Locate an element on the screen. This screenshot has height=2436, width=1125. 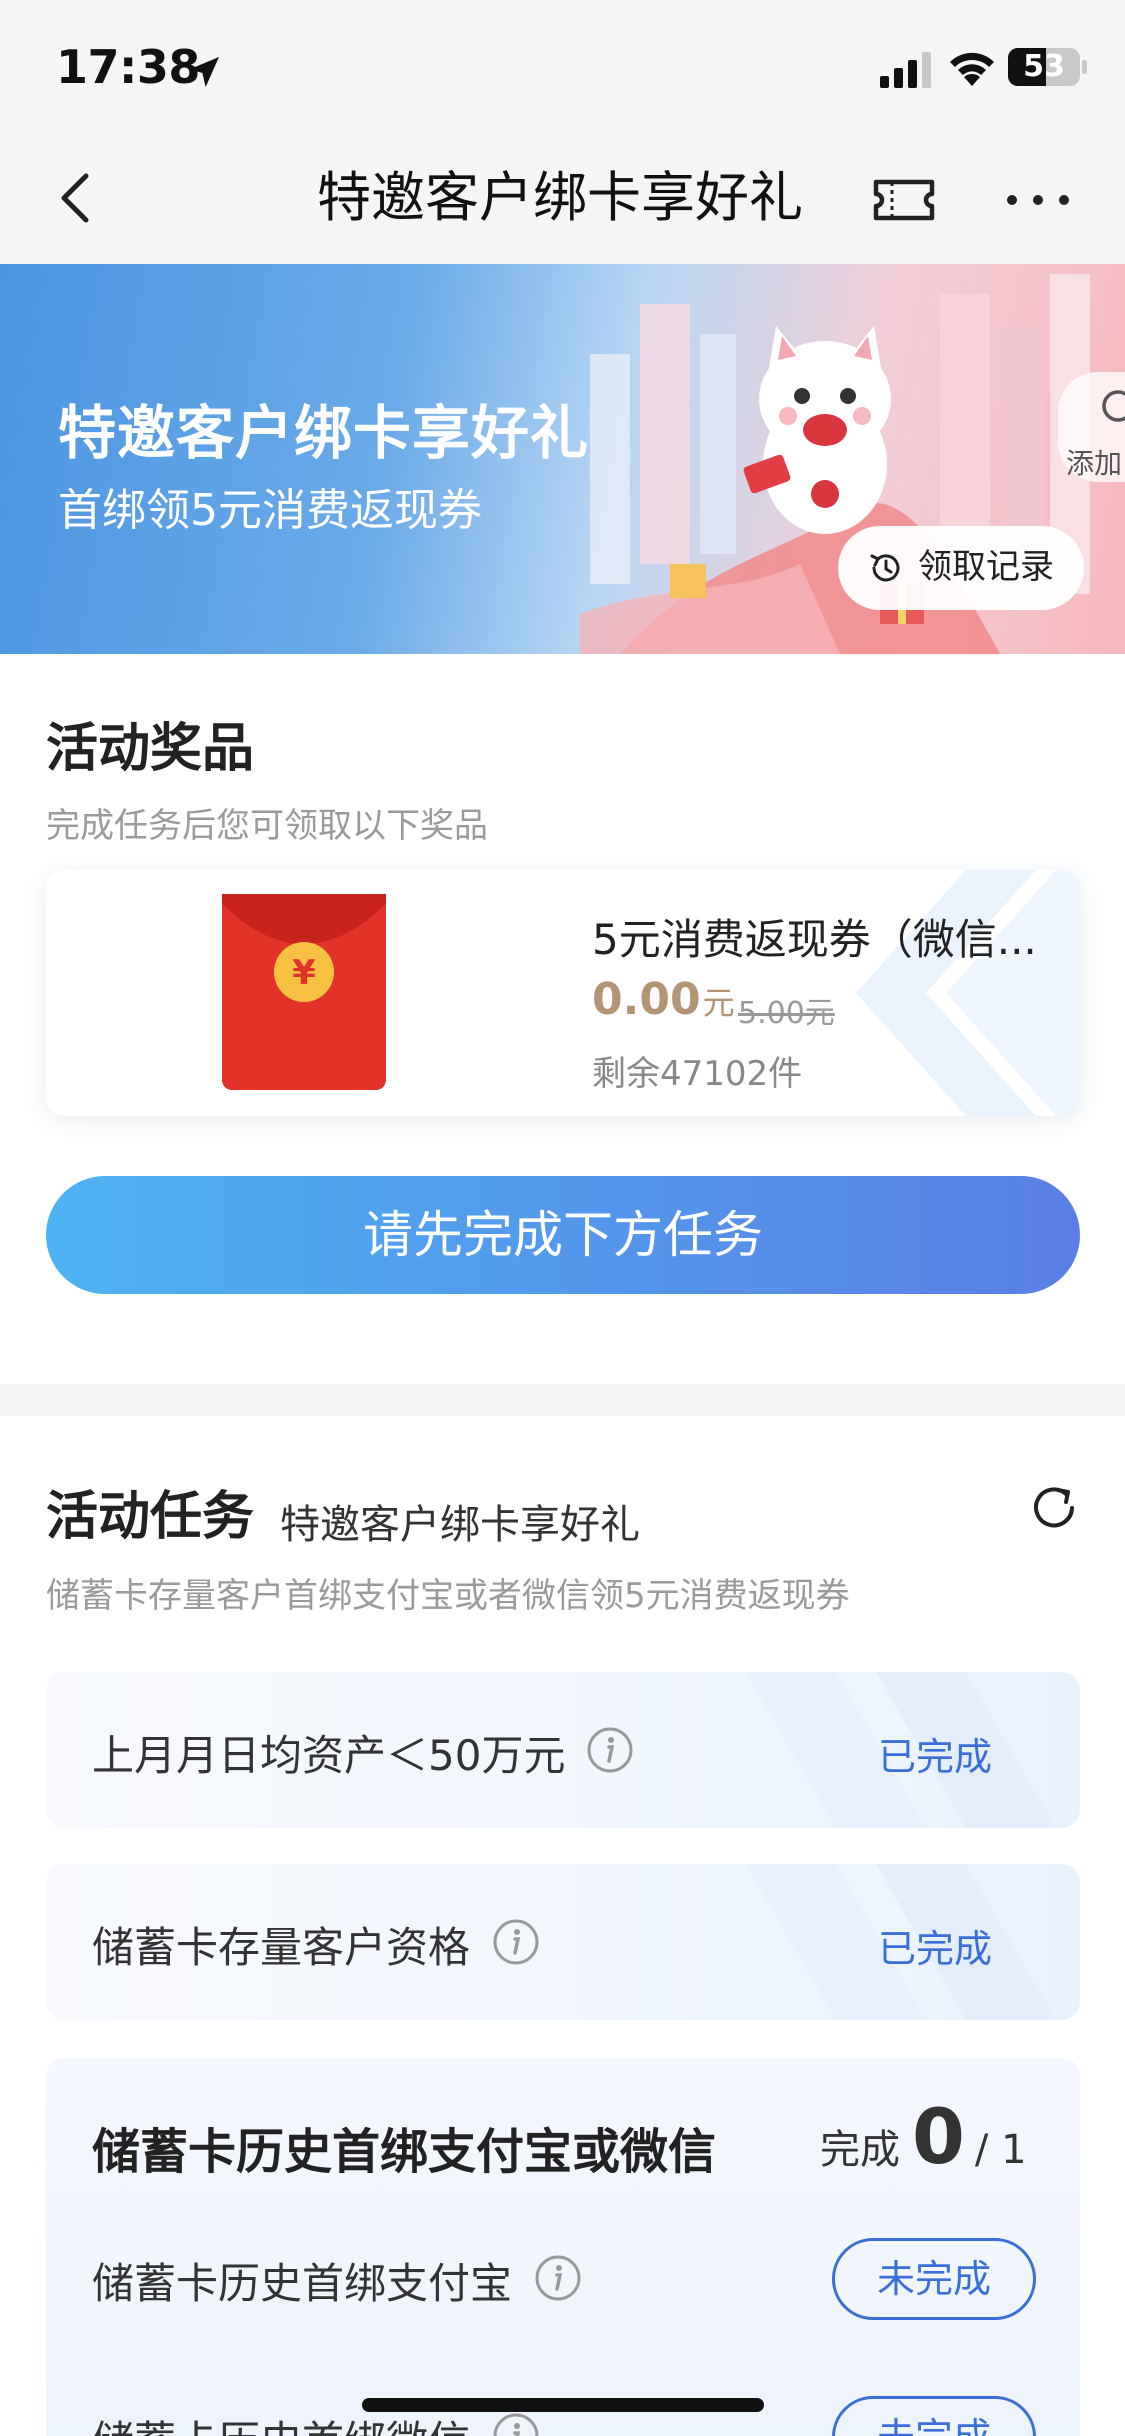
location-arrow-icon is located at coordinates (204, 72).